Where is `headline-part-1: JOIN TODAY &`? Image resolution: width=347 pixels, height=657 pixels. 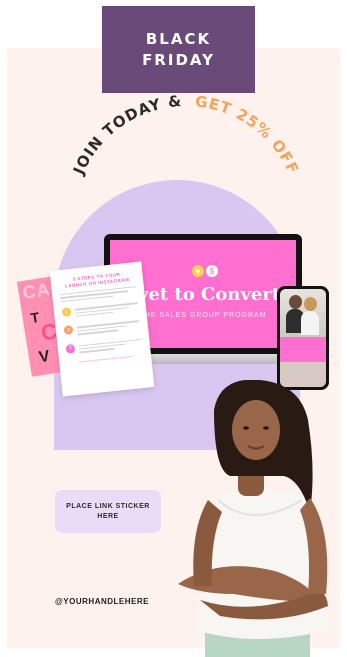 headline-part-1: JOIN TODAY & is located at coordinates (126, 135).